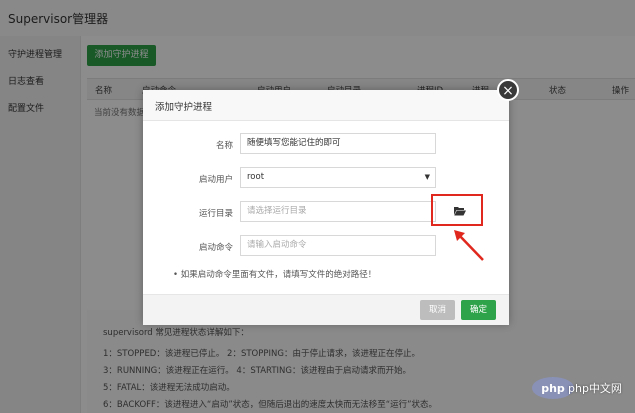 The height and width of the screenshot is (413, 635). What do you see at coordinates (326, 309) in the screenshot?
I see `dialog-footer: 取消 确定` at bounding box center [326, 309].